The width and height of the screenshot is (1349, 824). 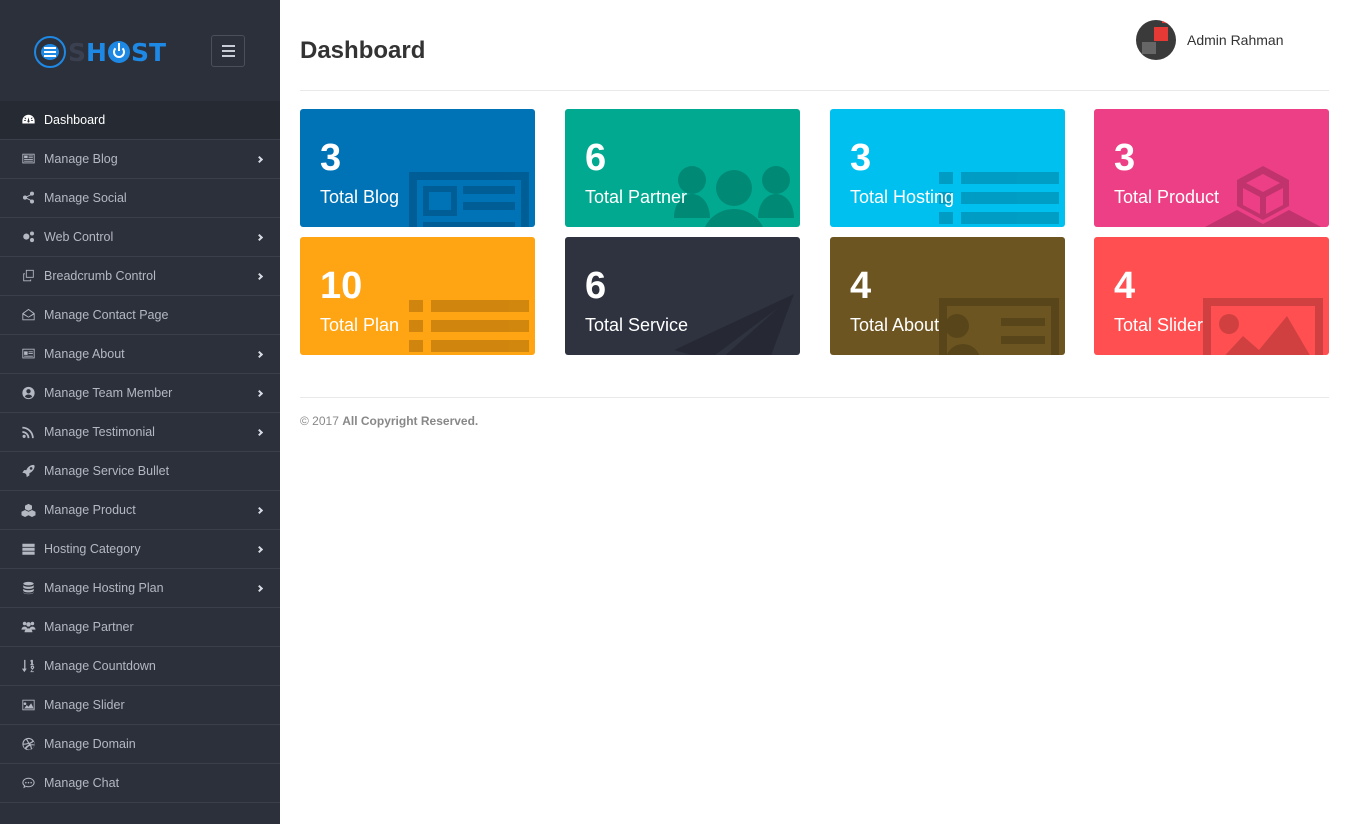 I want to click on sidebar-item-label: Manage Testimonial, so click(x=99, y=432).